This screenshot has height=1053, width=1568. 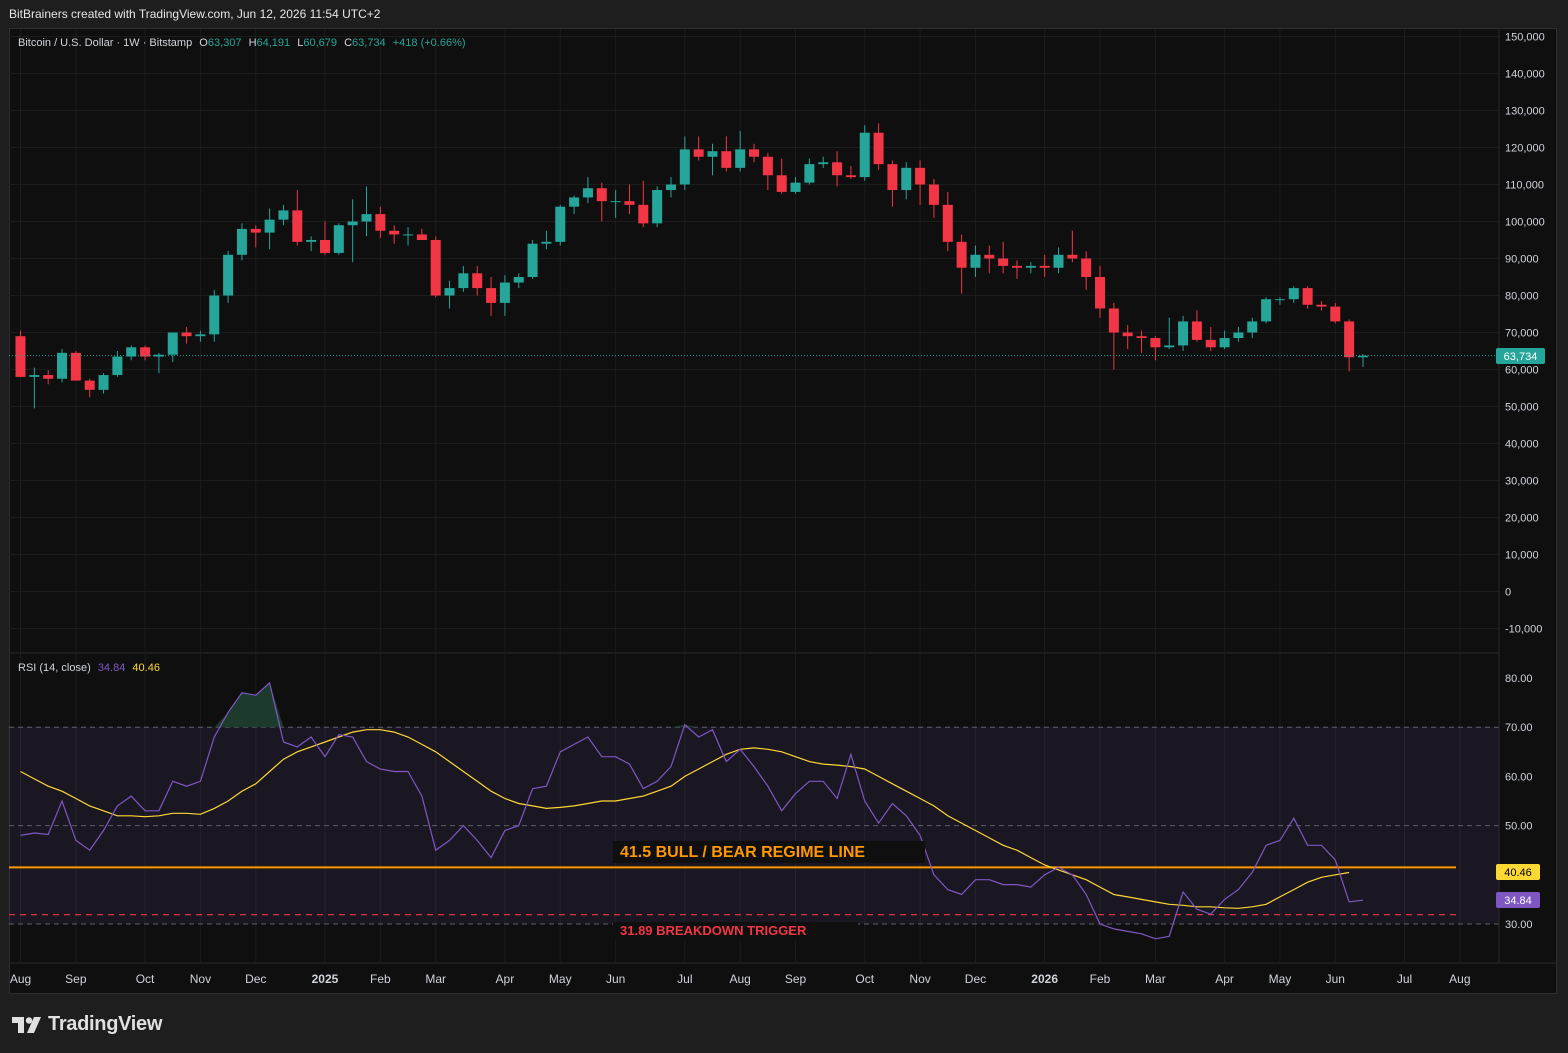 What do you see at coordinates (1522, 482) in the screenshot?
I see `price-tick-label: 30,000` at bounding box center [1522, 482].